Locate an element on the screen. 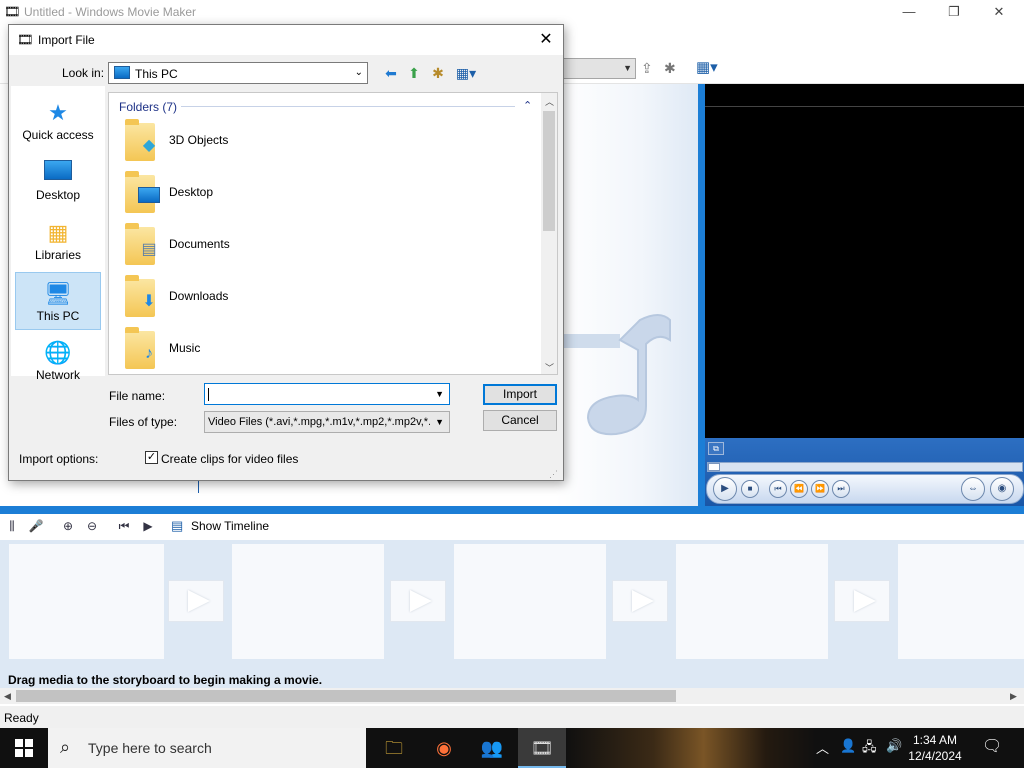 Image resolution: width=1024 pixels, height=768 pixels. network-tray-icon: 🖧 is located at coordinates (869, 749).